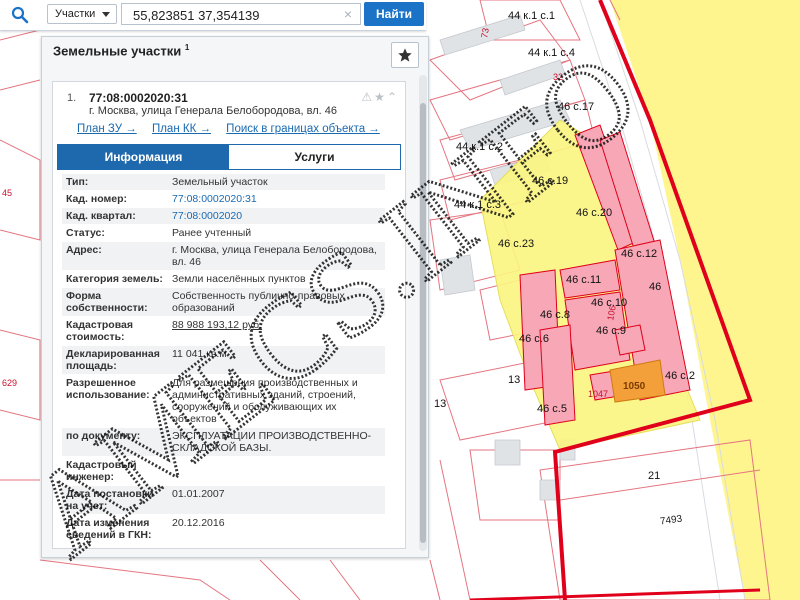 The width and height of the screenshot is (800, 600). What do you see at coordinates (143, 157) in the screenshot?
I see `tab-information: Информация` at bounding box center [143, 157].